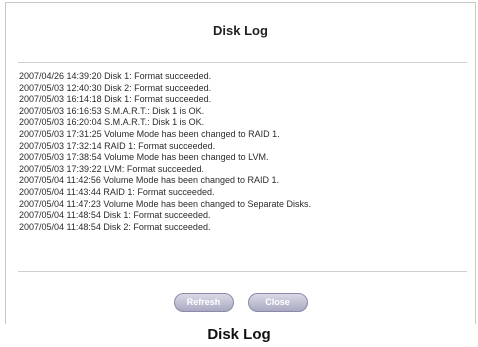  Describe the element at coordinates (242, 62) in the screenshot. I see `top-divider` at that location.